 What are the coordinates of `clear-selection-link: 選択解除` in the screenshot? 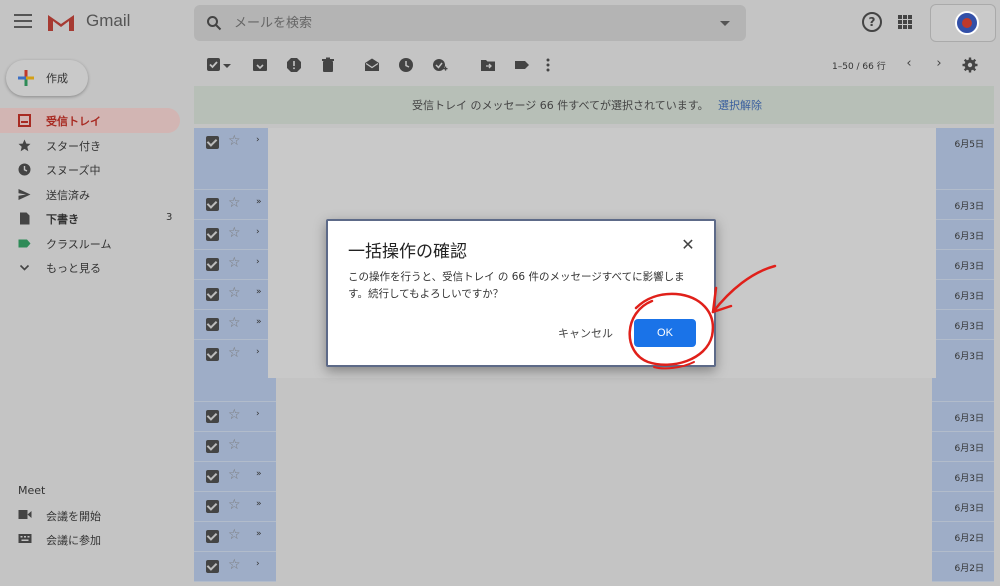 It's located at (740, 105).